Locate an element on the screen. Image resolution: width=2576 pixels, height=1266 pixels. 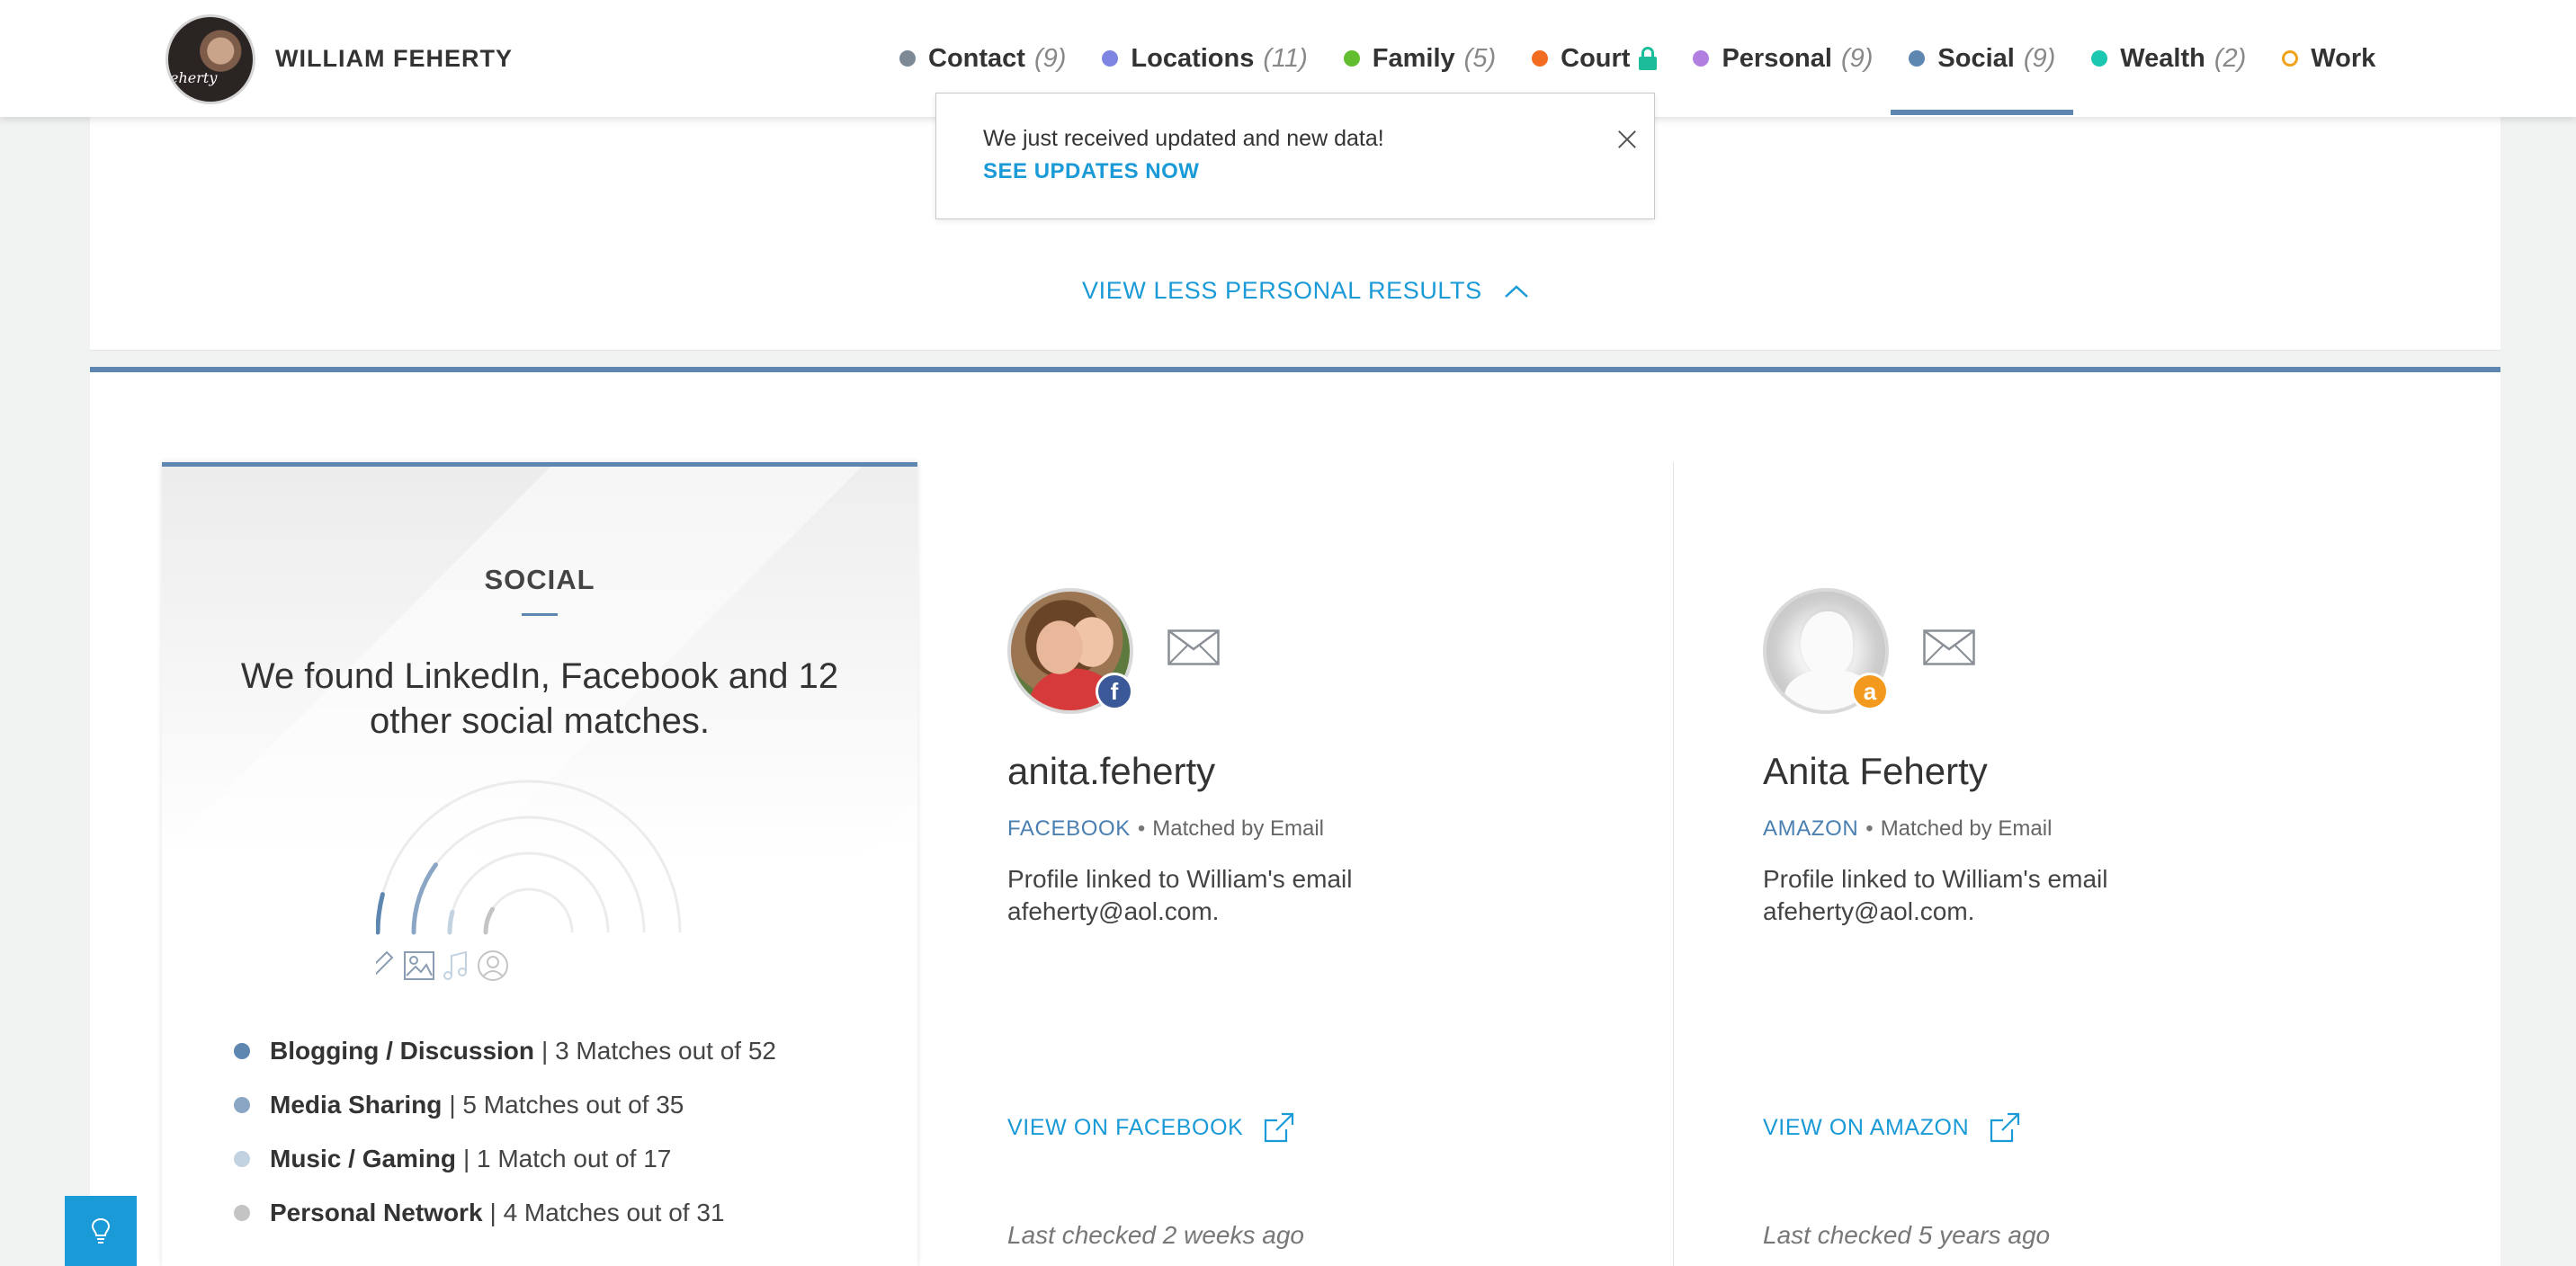
list-item: Music / Gaming | 1 Match out of 17 is located at coordinates (505, 1159).